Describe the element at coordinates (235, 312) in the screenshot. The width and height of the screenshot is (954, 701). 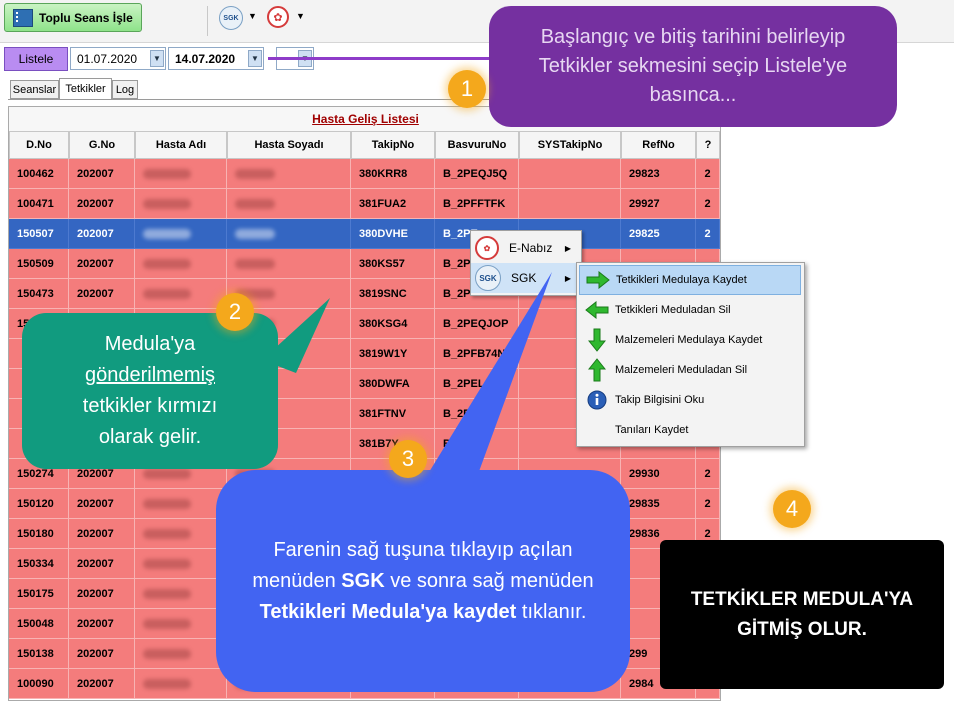
I see `step2-badge: 2` at that location.